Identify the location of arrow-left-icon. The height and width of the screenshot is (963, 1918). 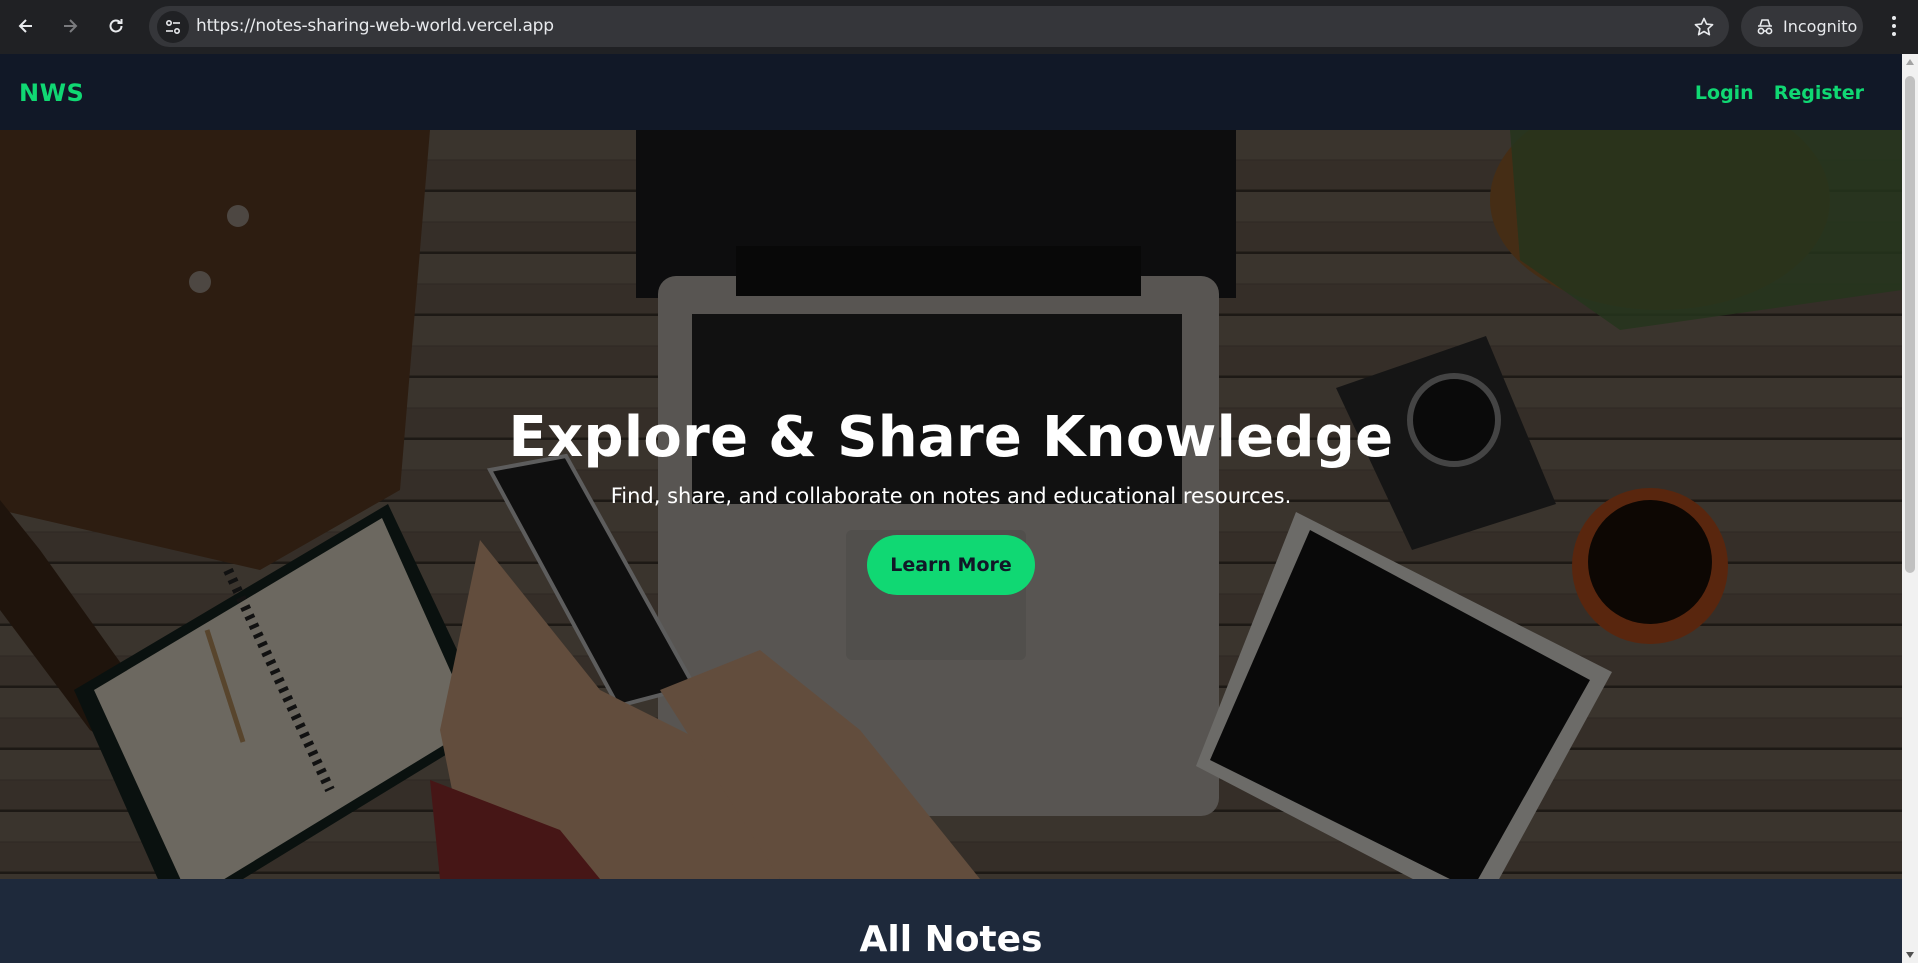
(25, 26).